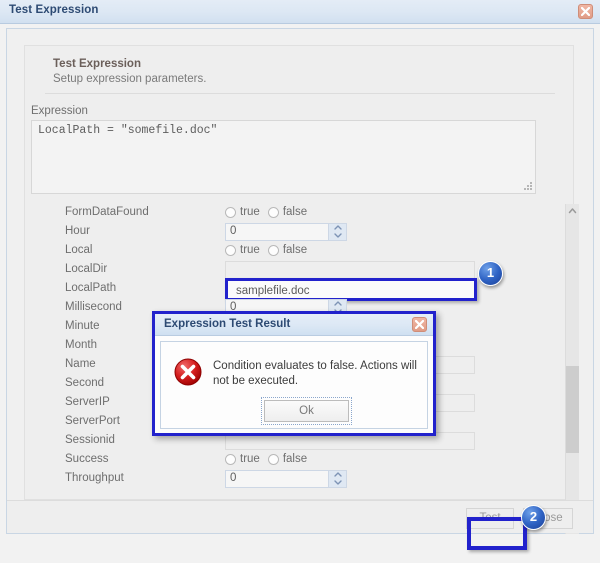  Describe the element at coordinates (54, 10) in the screenshot. I see `window-title: Test Expression` at that location.